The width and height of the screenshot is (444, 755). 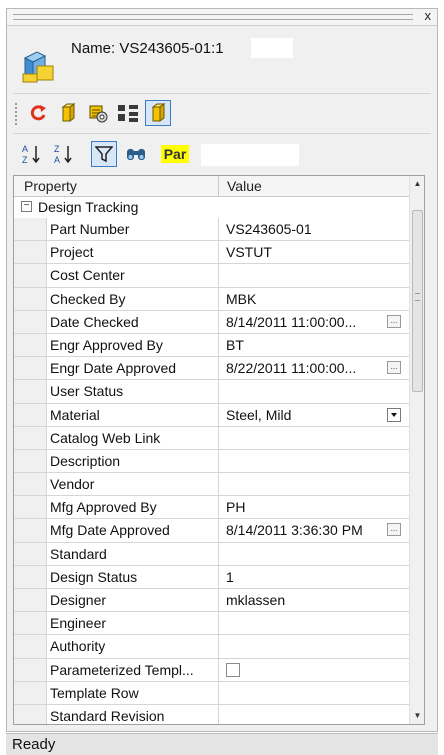 What do you see at coordinates (249, 252) in the screenshot?
I see `property-value: VSTUT` at bounding box center [249, 252].